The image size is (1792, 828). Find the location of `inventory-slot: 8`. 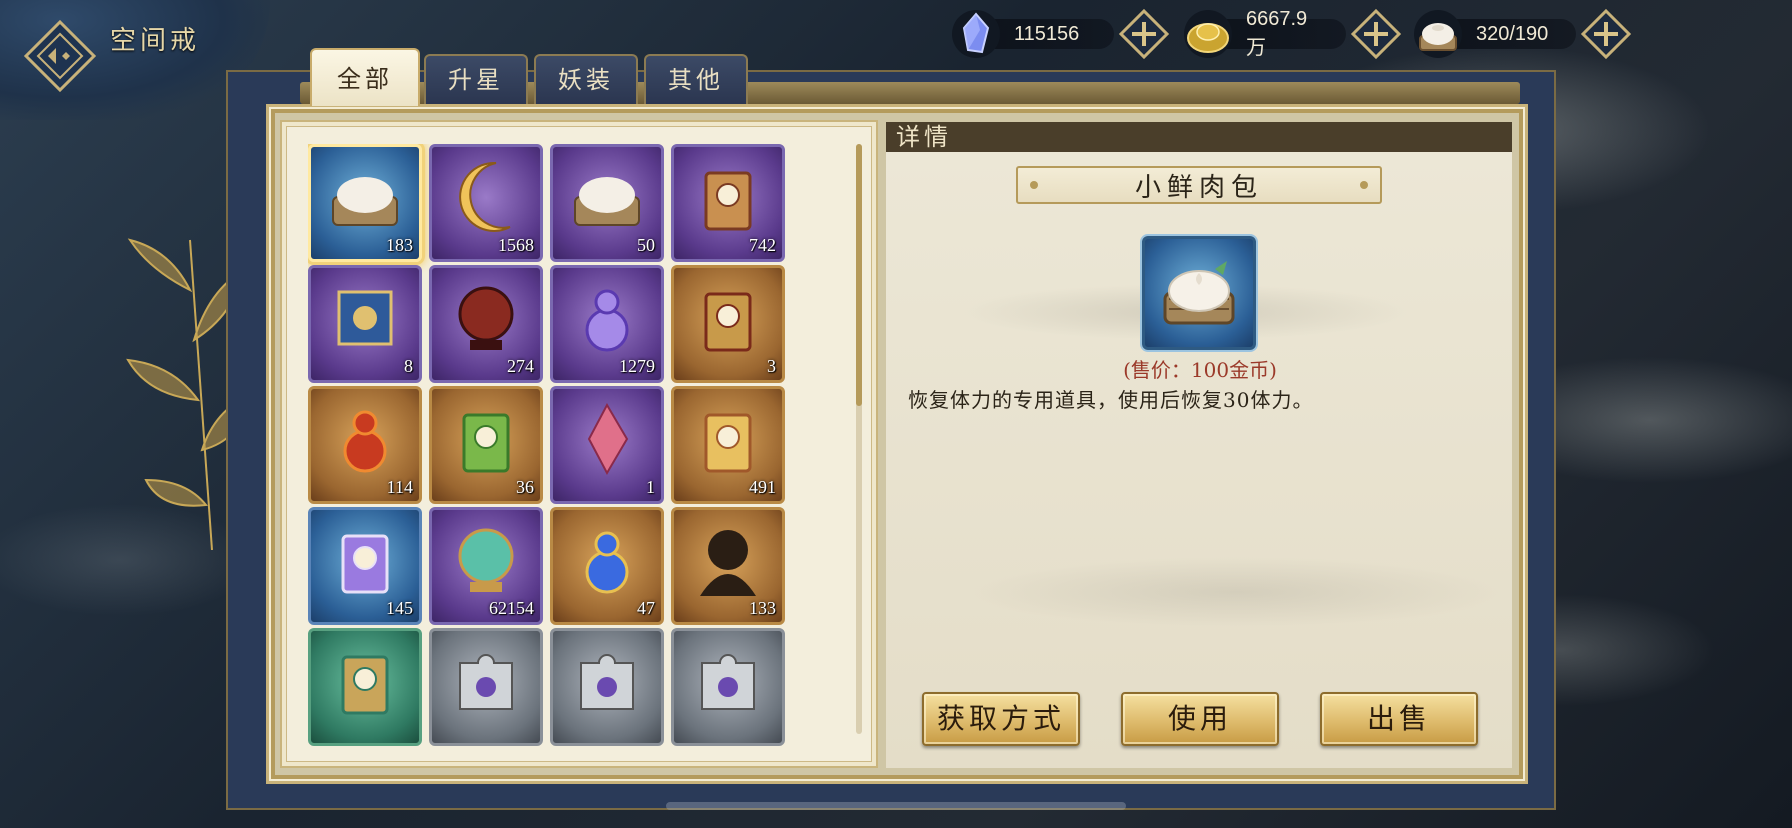

inventory-slot: 8 is located at coordinates (365, 324).